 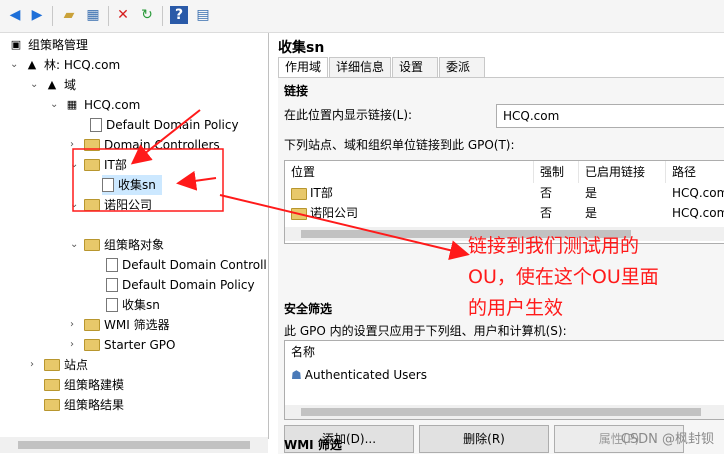 I want to click on location-label: 在此位置内显示链接(L):, so click(x=348, y=115).